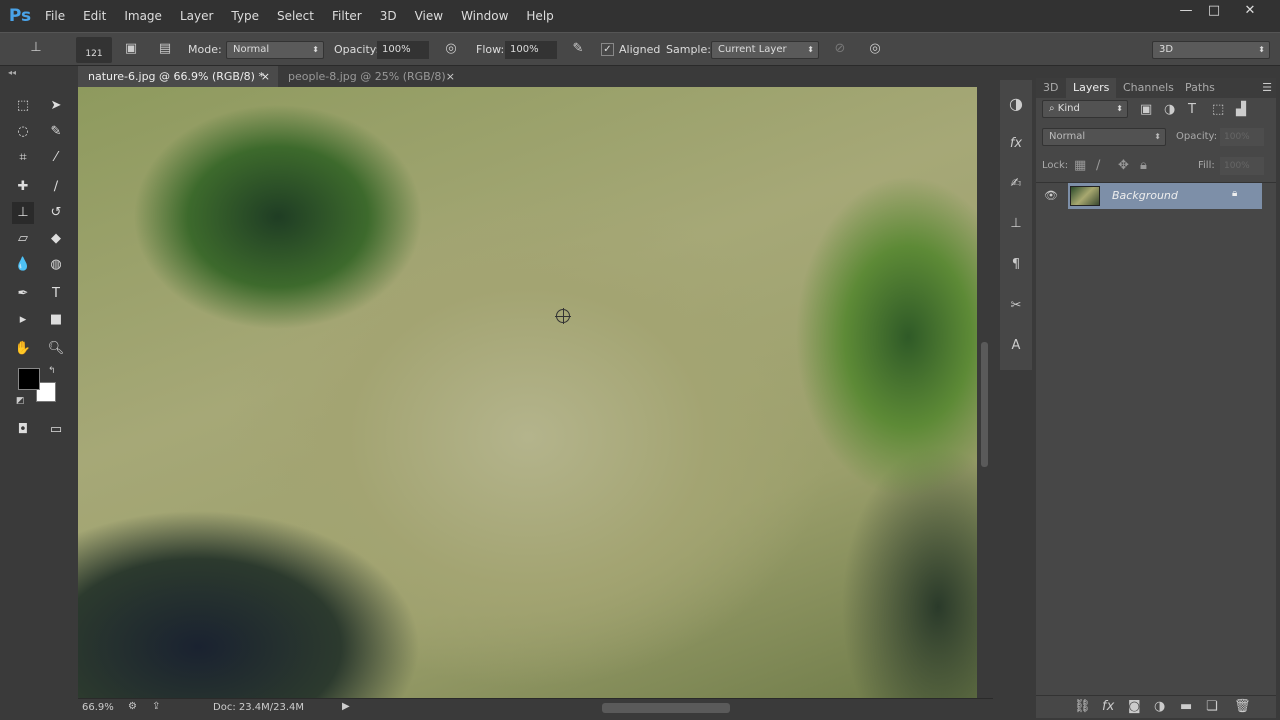  Describe the element at coordinates (1200, 88) in the screenshot. I see `tab-paths: Paths` at that location.